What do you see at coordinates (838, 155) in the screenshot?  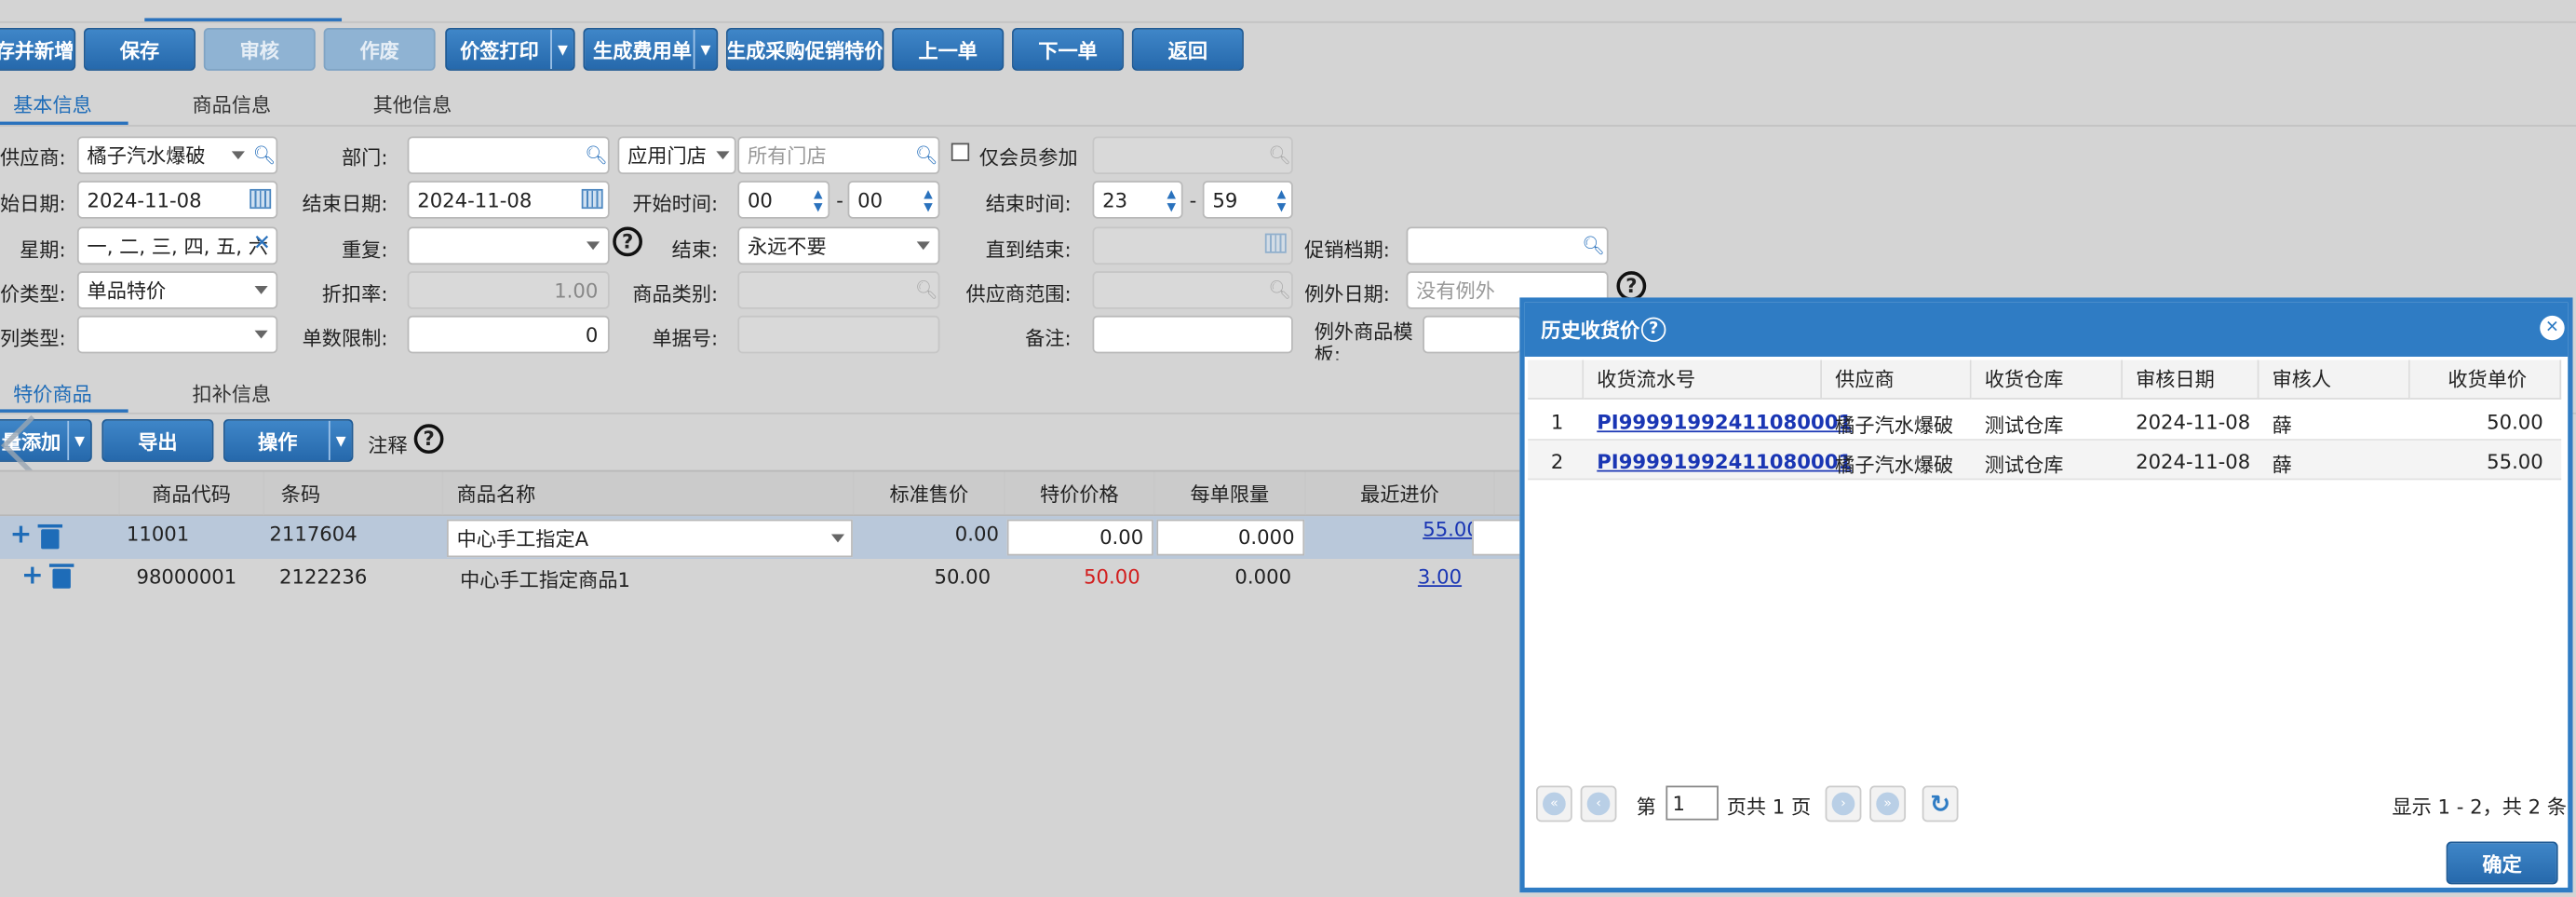 I see `store-field: 所有门店` at bounding box center [838, 155].